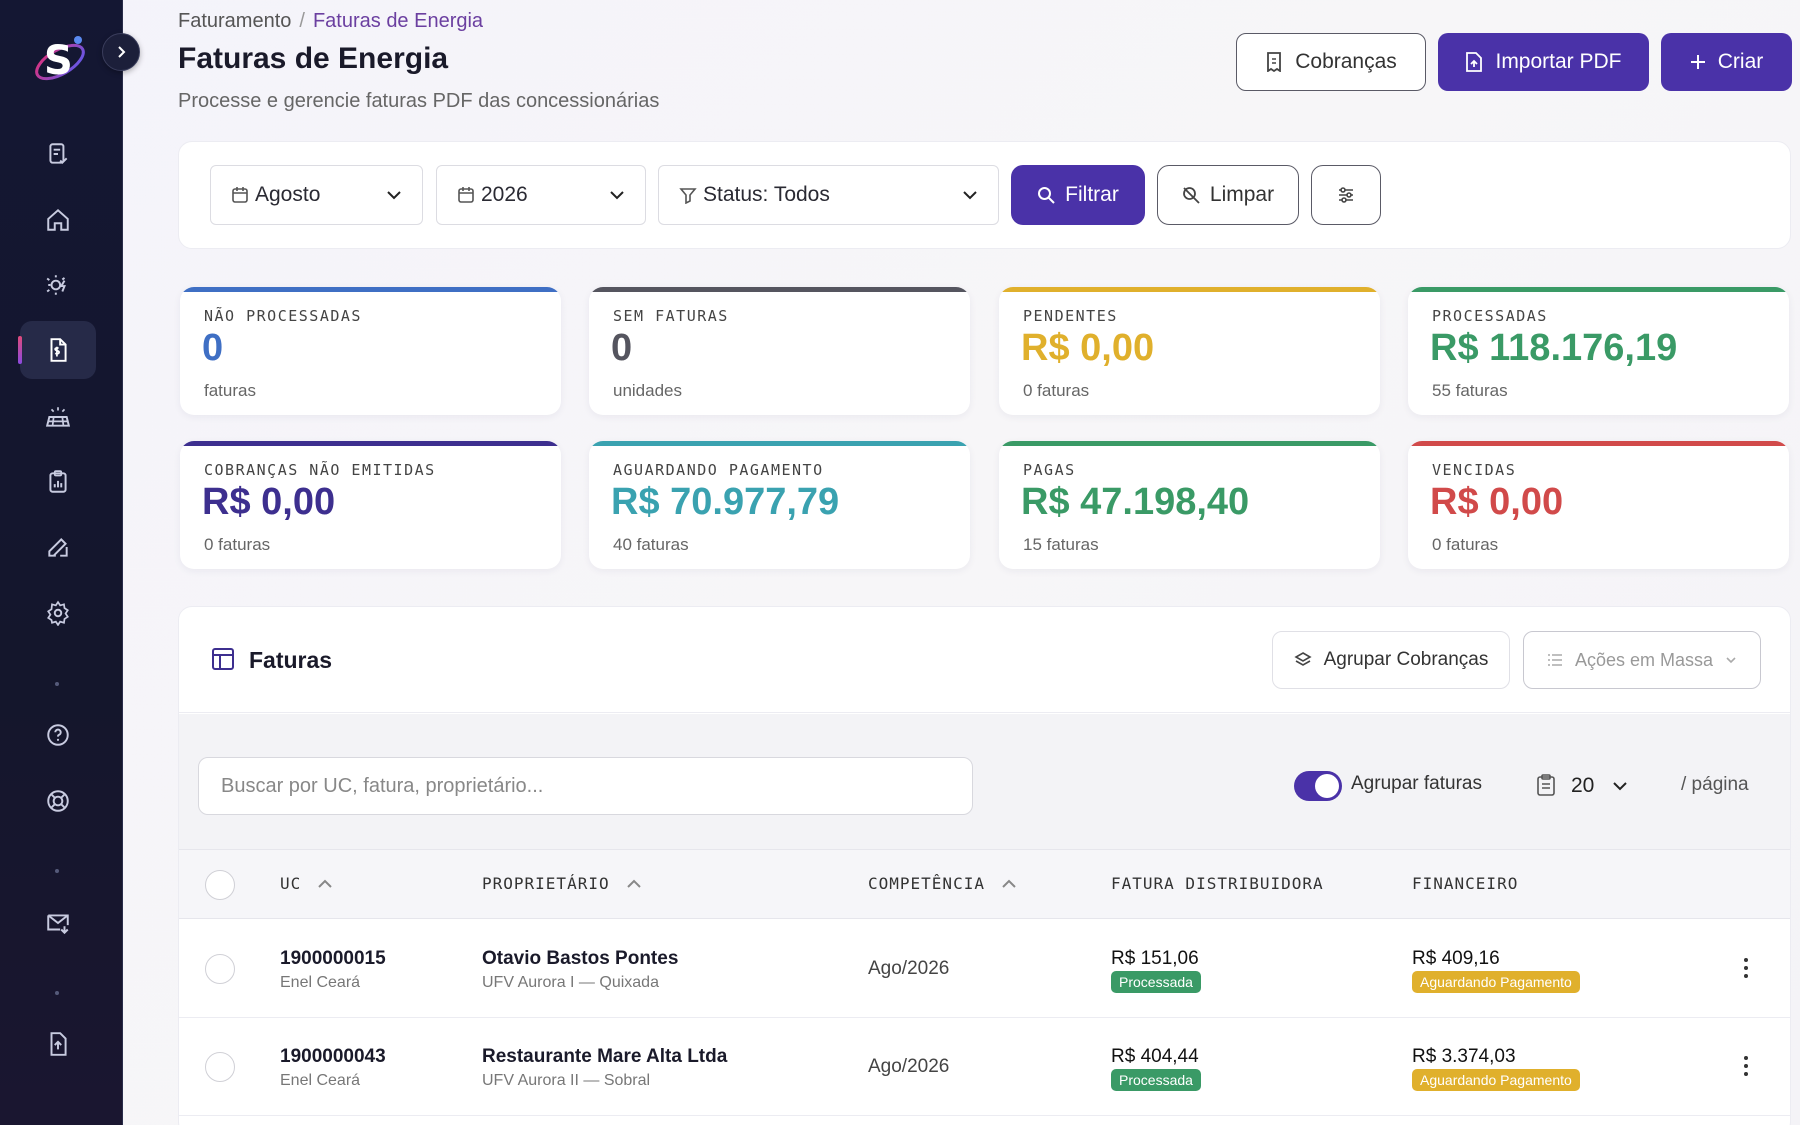 The image size is (1800, 1125). I want to click on status-select: Status: Todos, so click(828, 195).